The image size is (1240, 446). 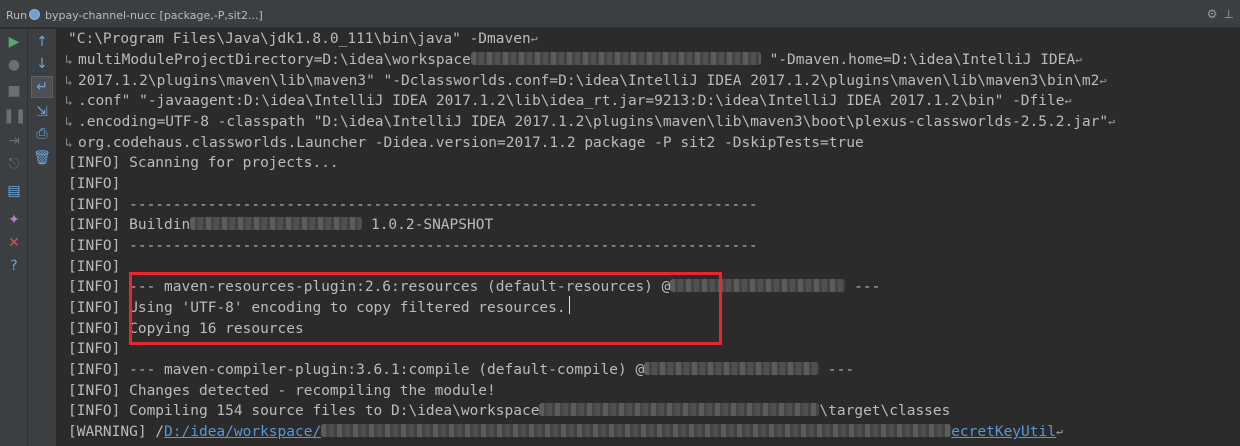 I want to click on console-line-text: /, so click(x=155, y=432).